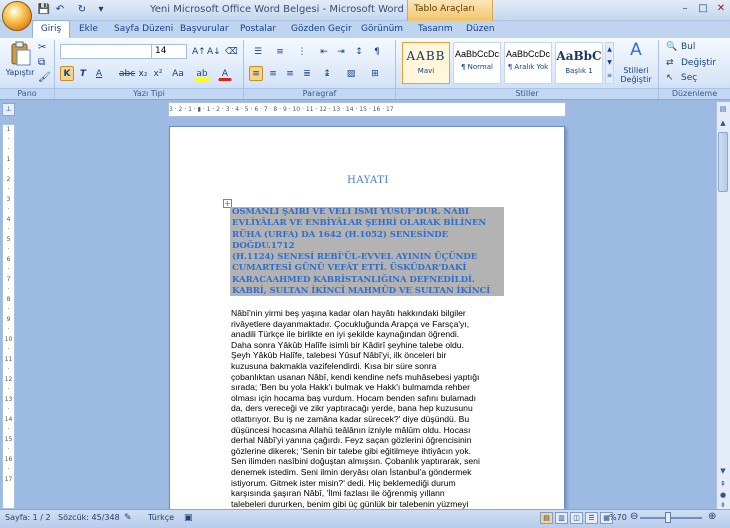 The width and height of the screenshot is (730, 528). I want to click on font-size-field: 14, so click(169, 51).